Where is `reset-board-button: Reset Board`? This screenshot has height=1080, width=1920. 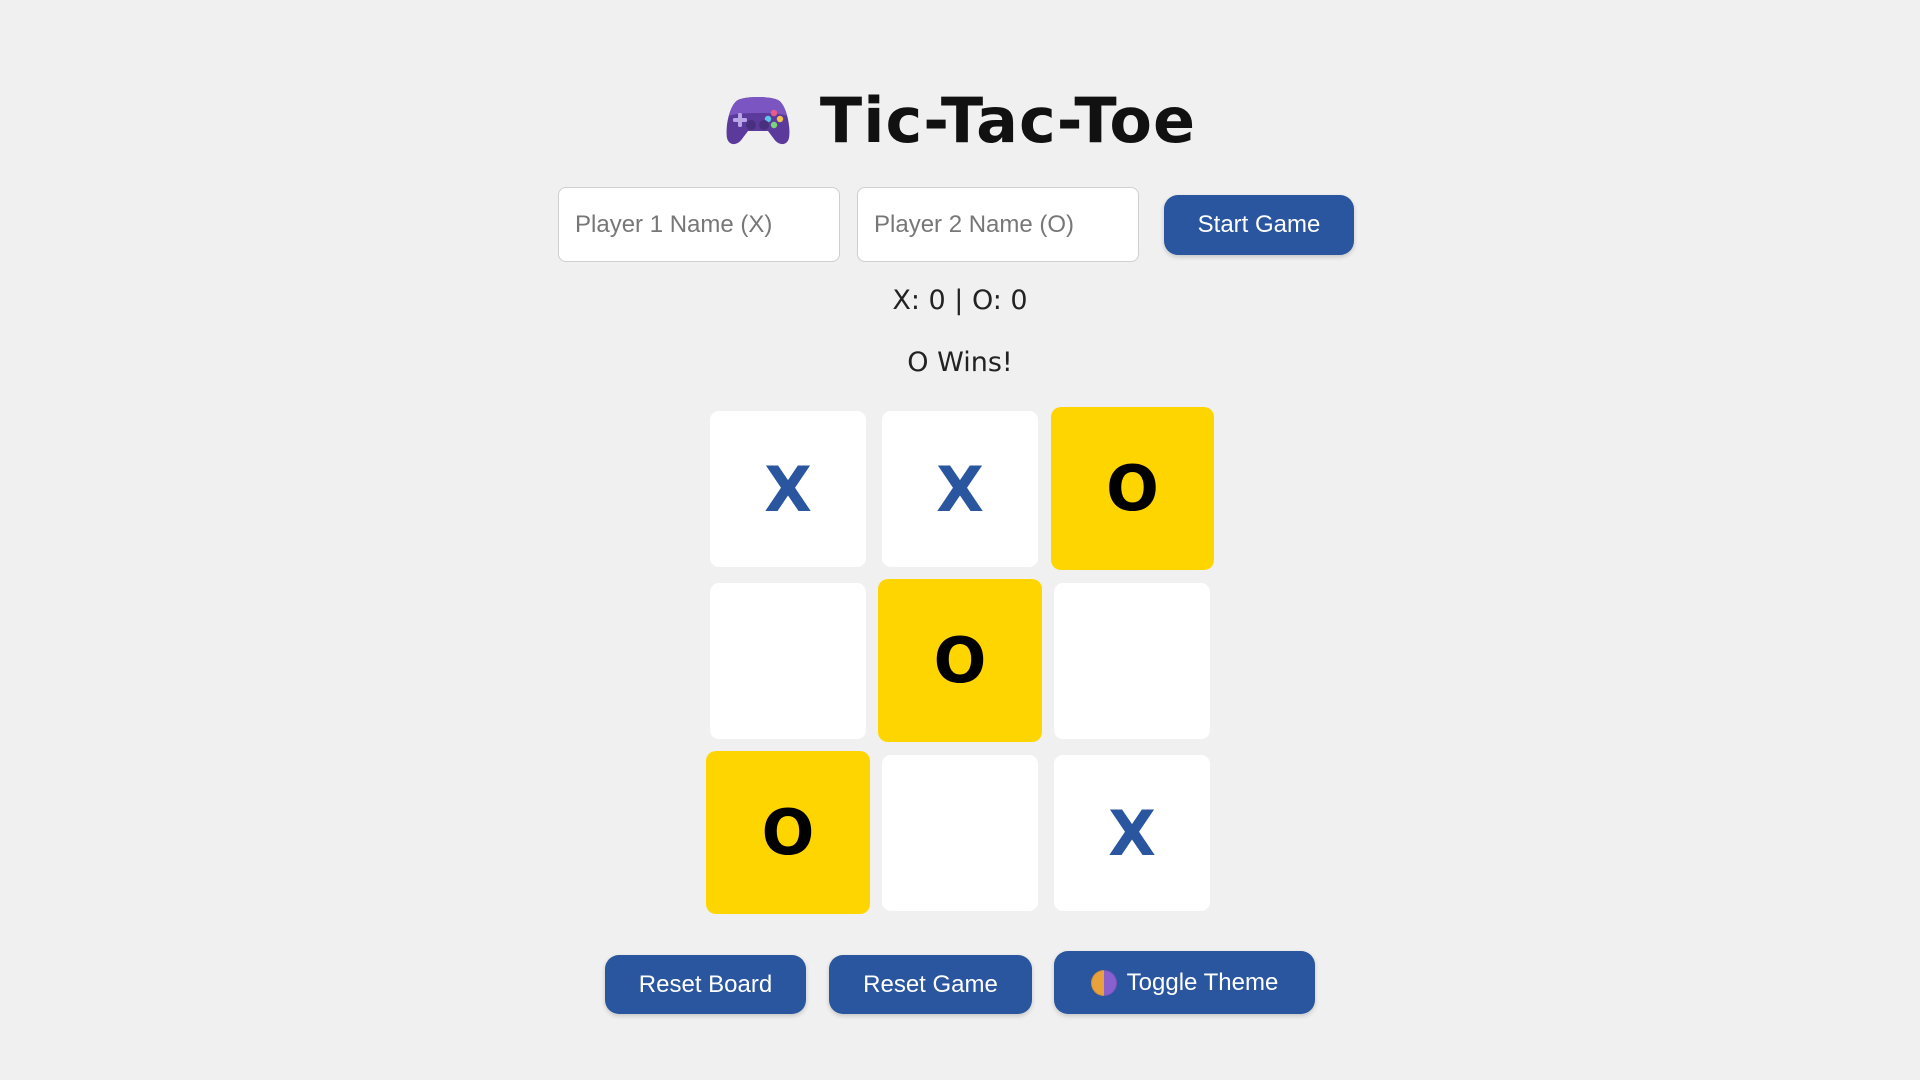
reset-board-button: Reset Board is located at coordinates (705, 984).